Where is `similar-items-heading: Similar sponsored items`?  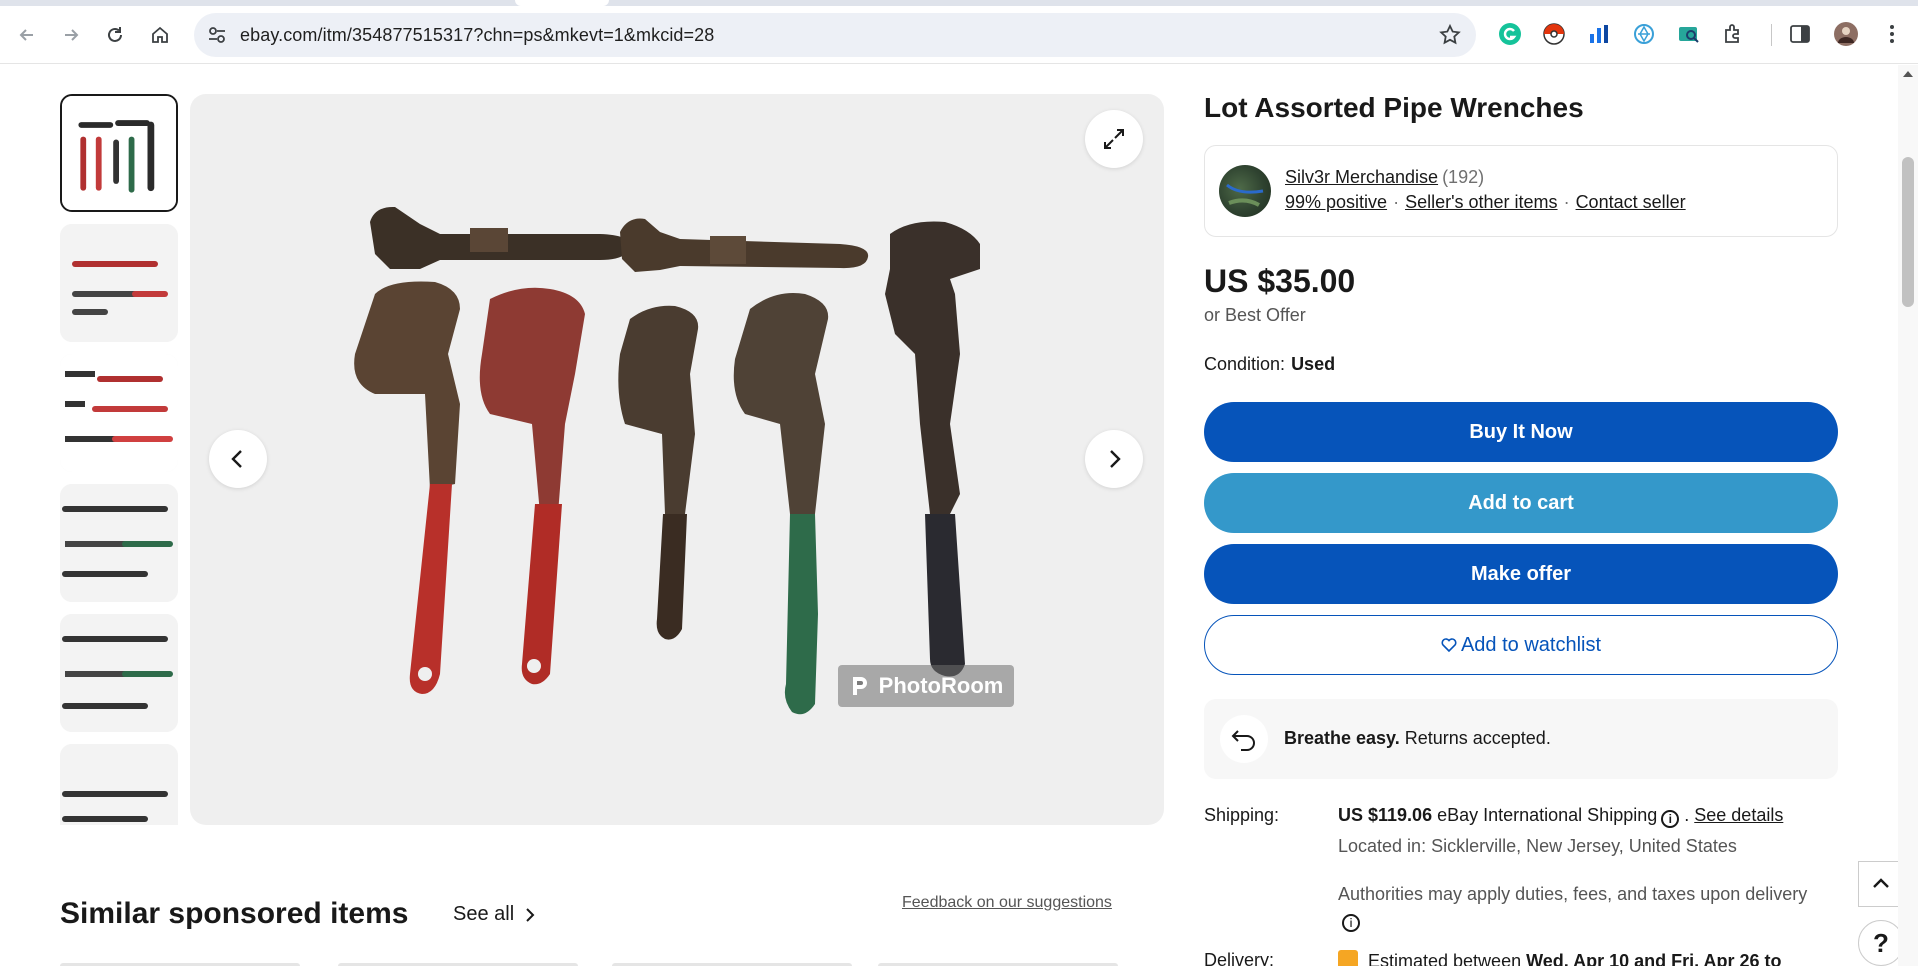 similar-items-heading: Similar sponsored items is located at coordinates (234, 913).